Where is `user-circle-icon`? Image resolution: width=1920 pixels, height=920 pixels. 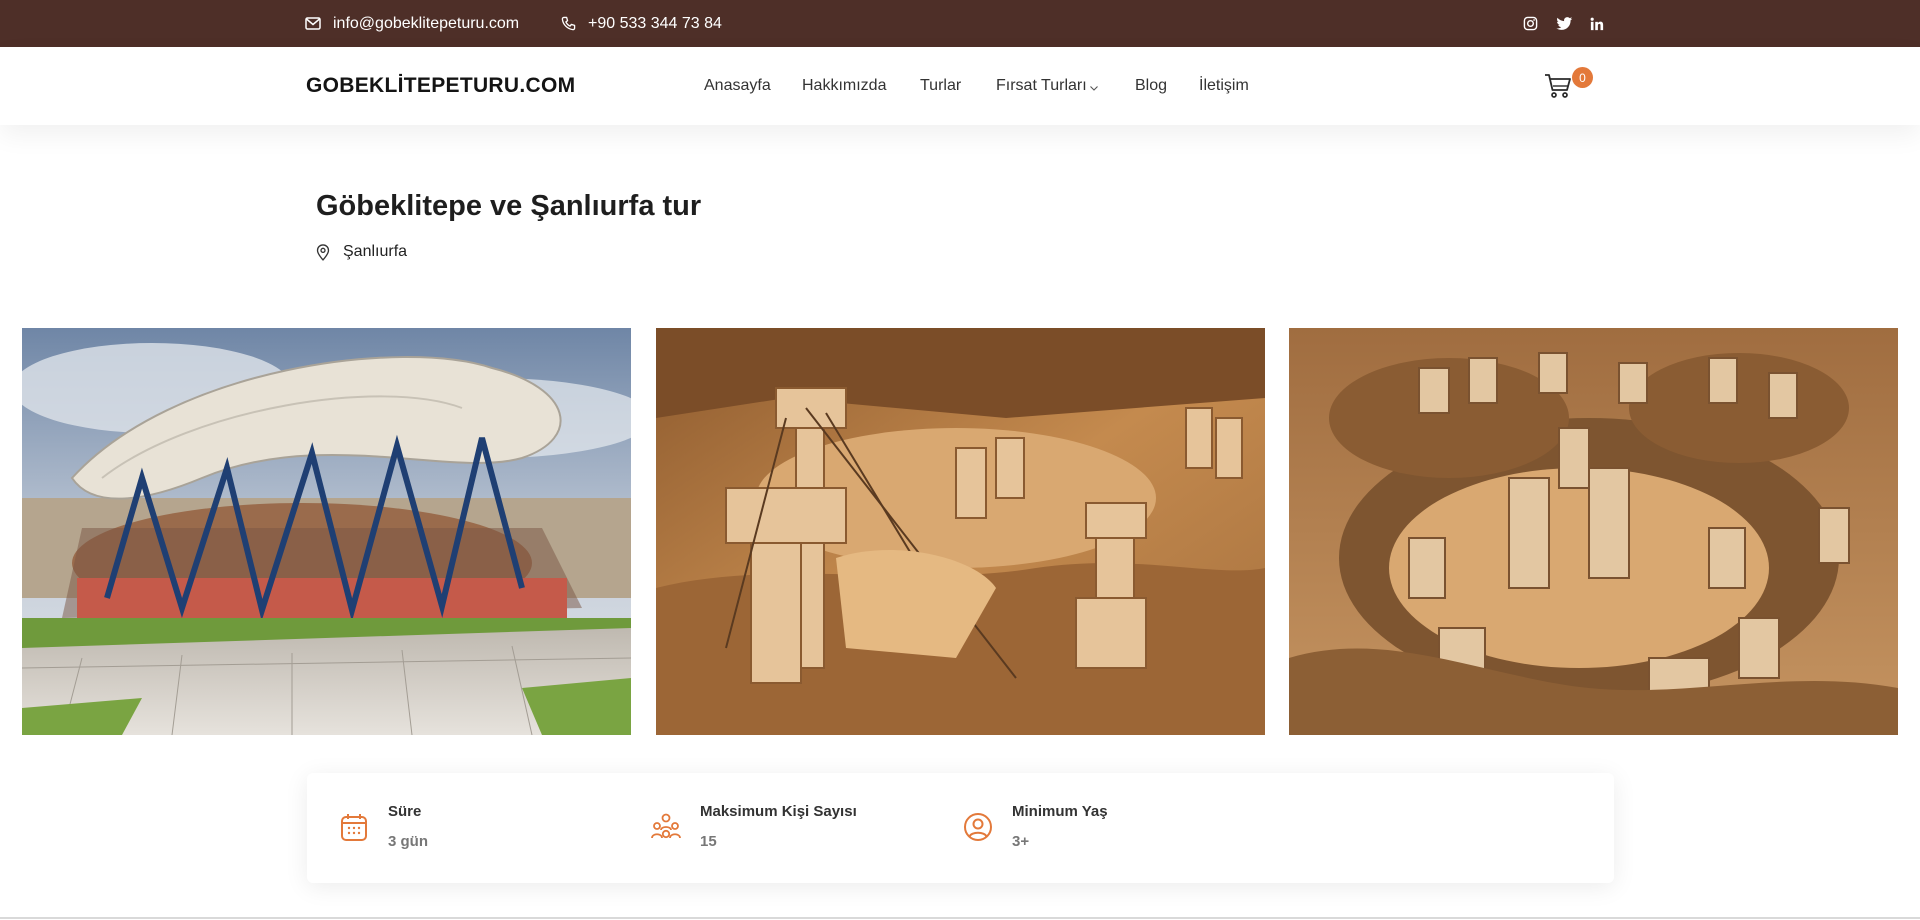 user-circle-icon is located at coordinates (978, 827).